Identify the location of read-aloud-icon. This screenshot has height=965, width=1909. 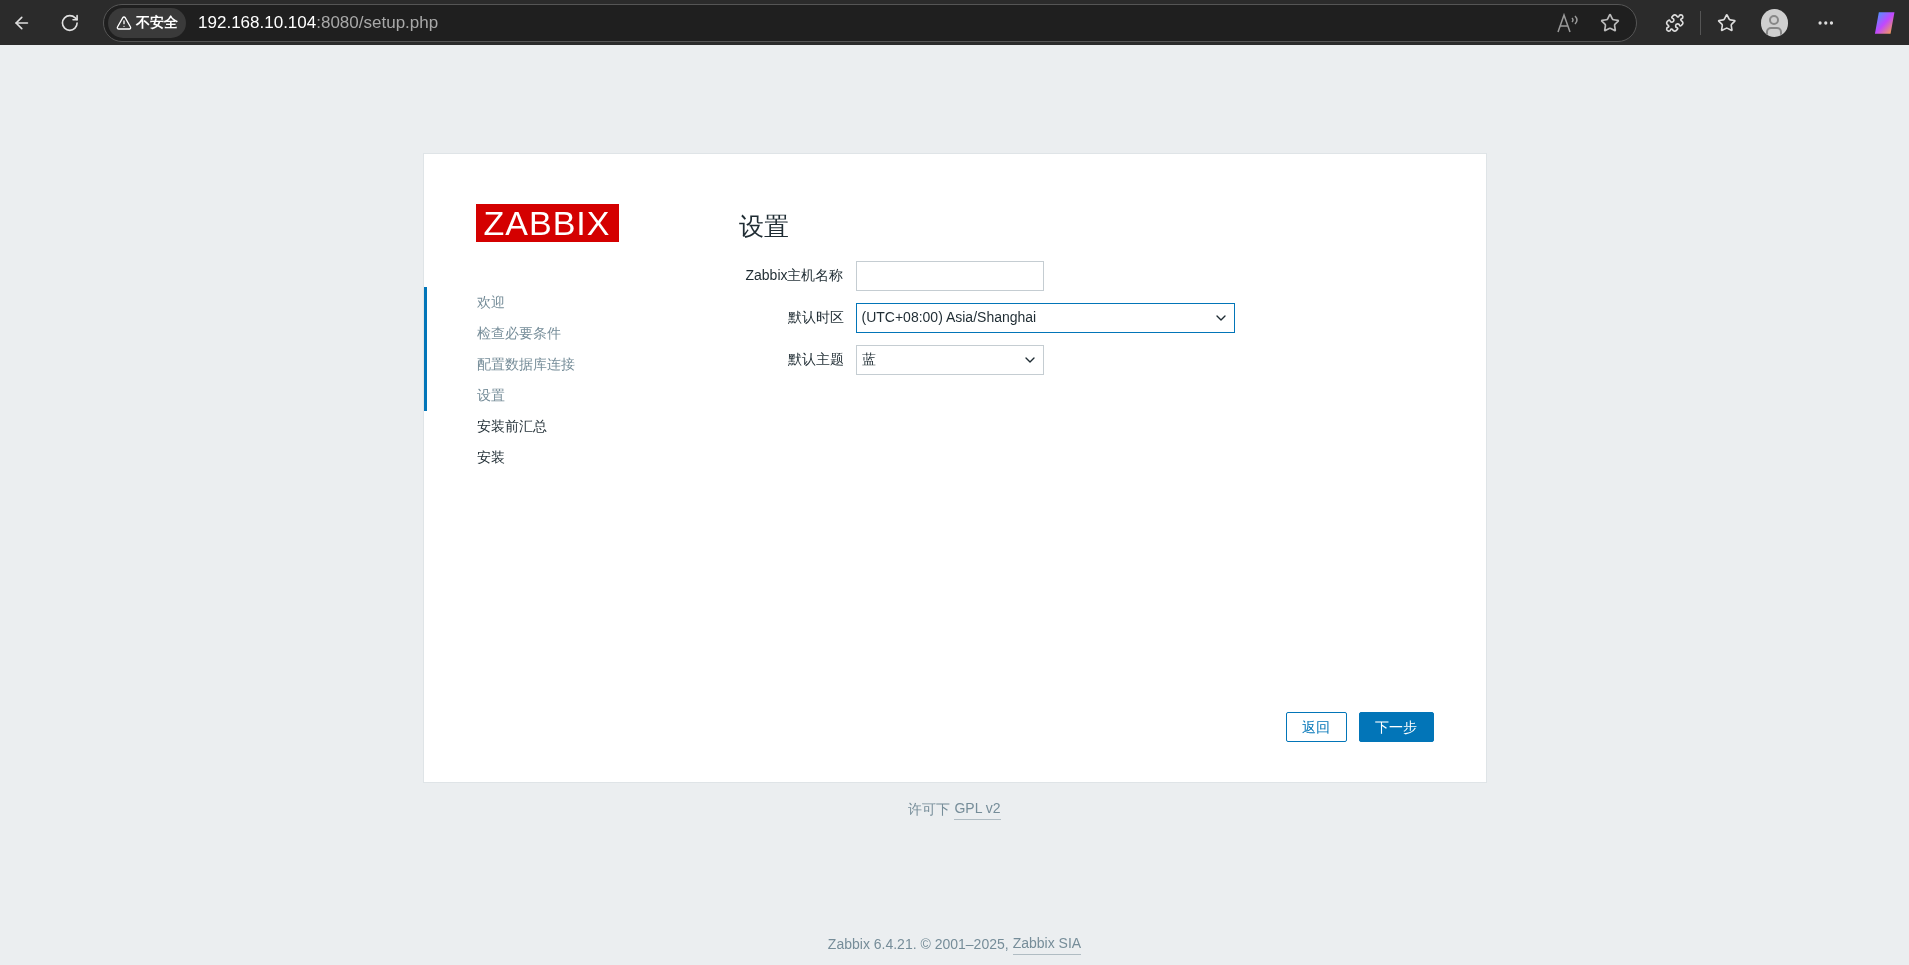
(1567, 22).